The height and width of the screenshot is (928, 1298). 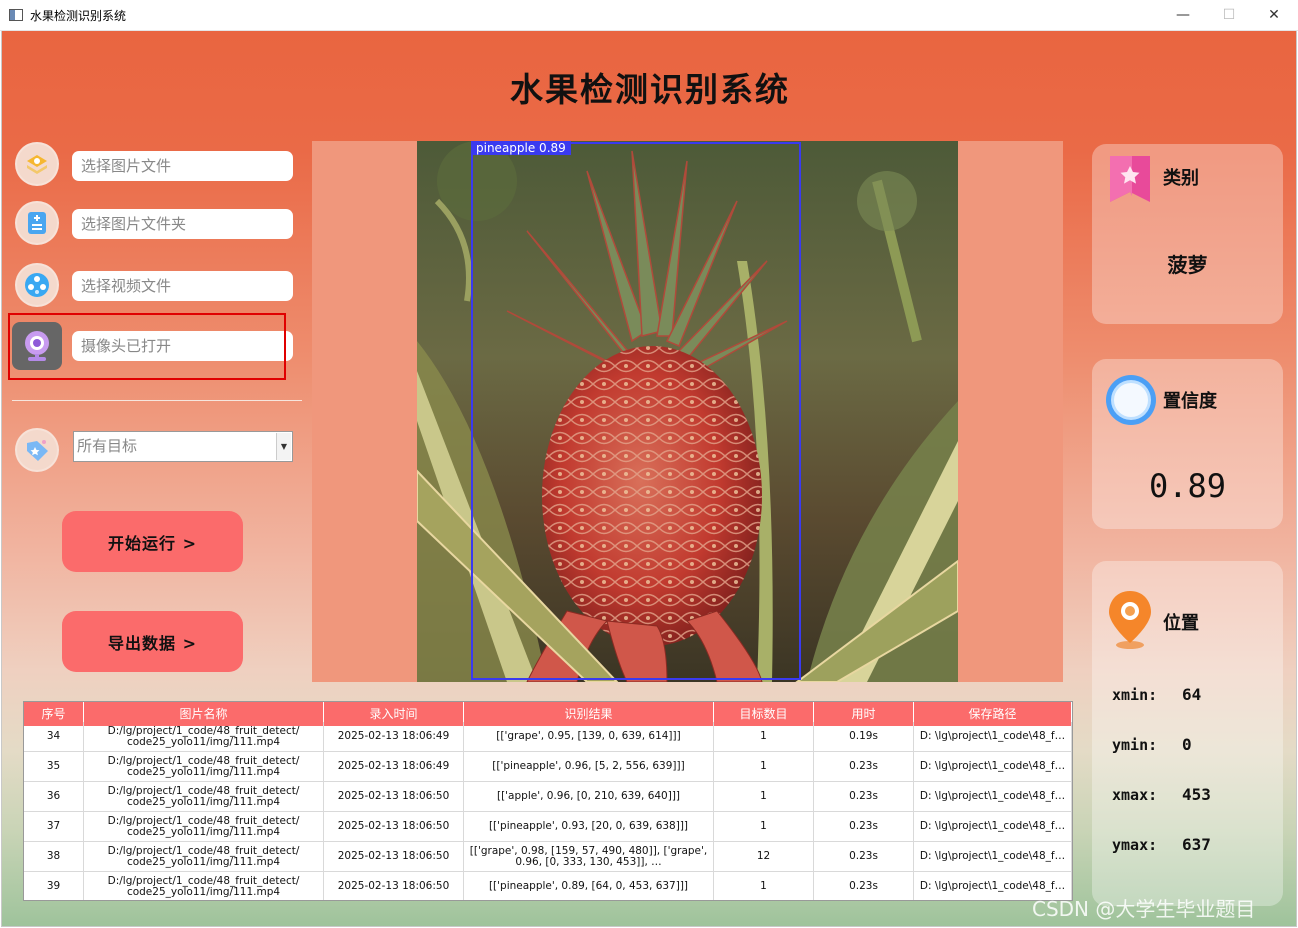 I want to click on ymax-value: 637, so click(x=1196, y=844).